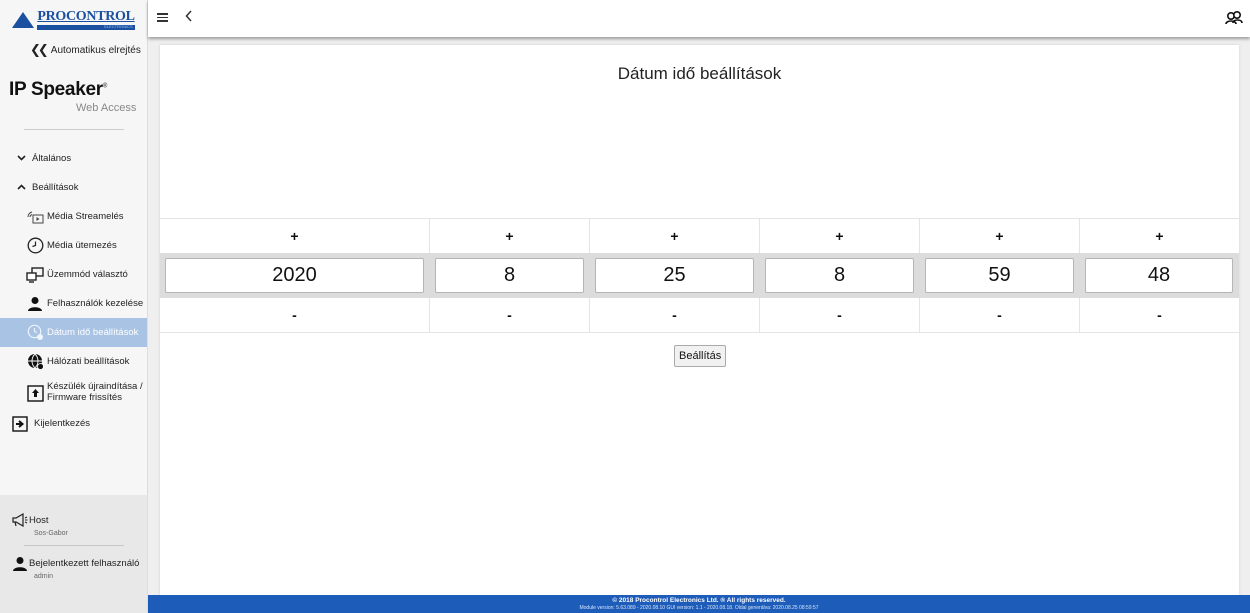  What do you see at coordinates (700, 356) in the screenshot?
I see `apply-button: Beállítás` at bounding box center [700, 356].